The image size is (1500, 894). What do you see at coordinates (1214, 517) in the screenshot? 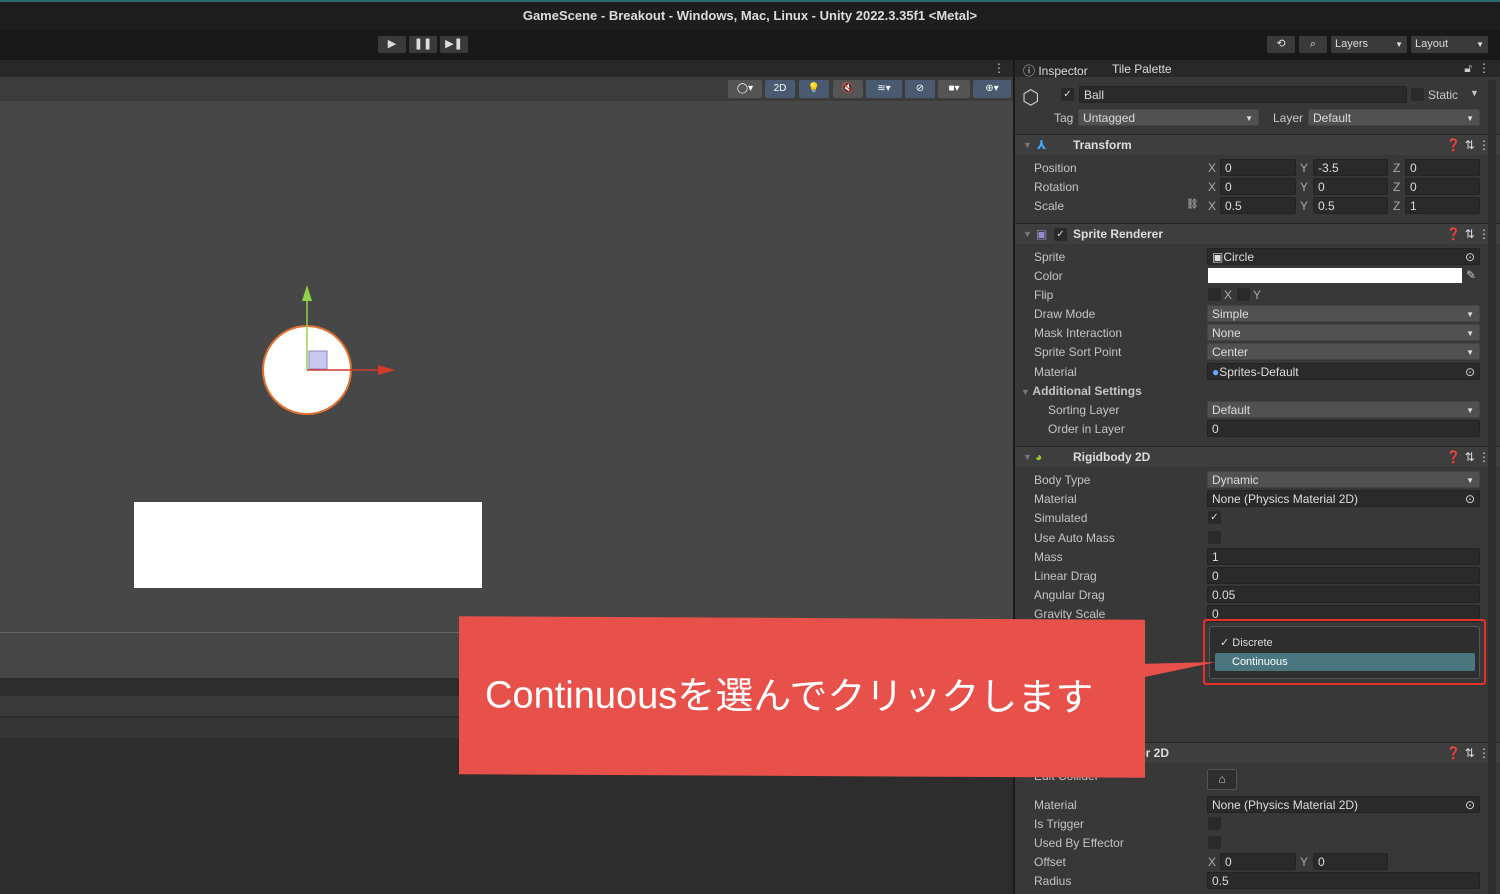
I see `simulated-checkbox: ✓` at bounding box center [1214, 517].